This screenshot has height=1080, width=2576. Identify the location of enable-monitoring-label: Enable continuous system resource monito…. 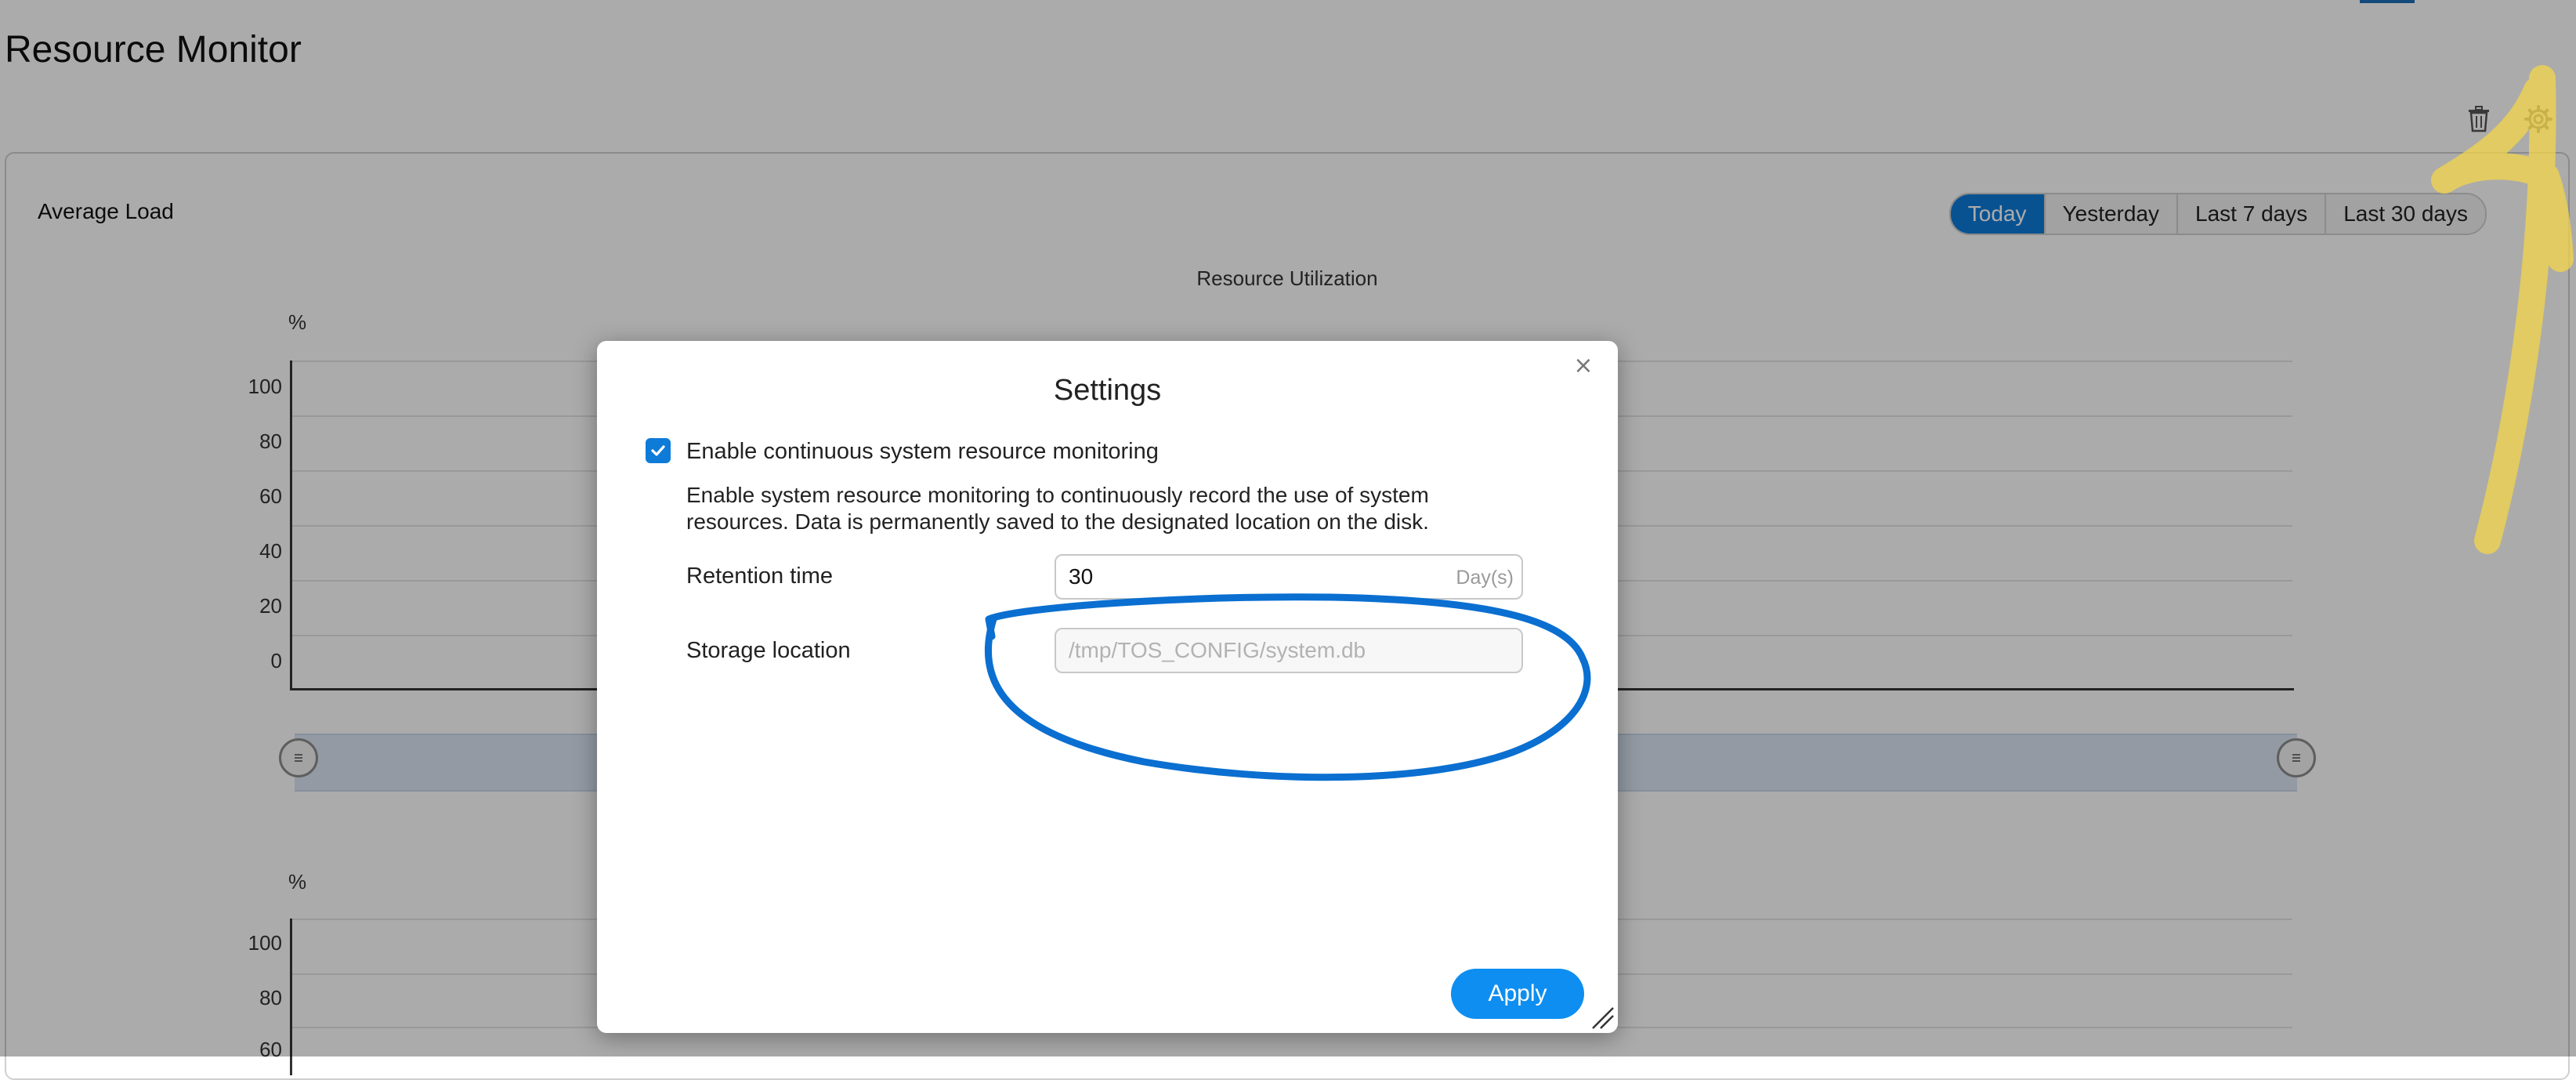
(922, 451).